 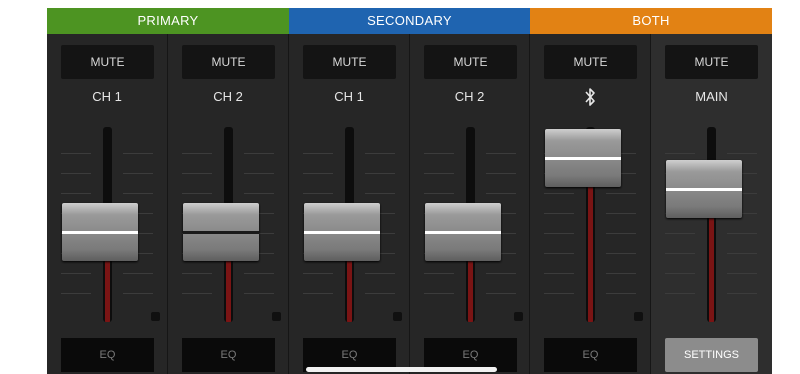 I want to click on bluetooth-icon, so click(x=590, y=97).